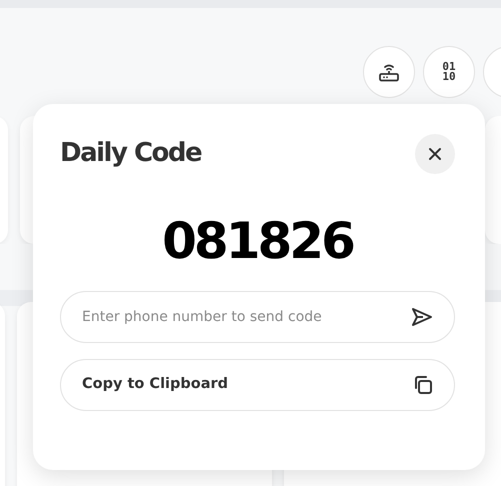  Describe the element at coordinates (257, 241) in the screenshot. I see `daily-code: 081826` at that location.